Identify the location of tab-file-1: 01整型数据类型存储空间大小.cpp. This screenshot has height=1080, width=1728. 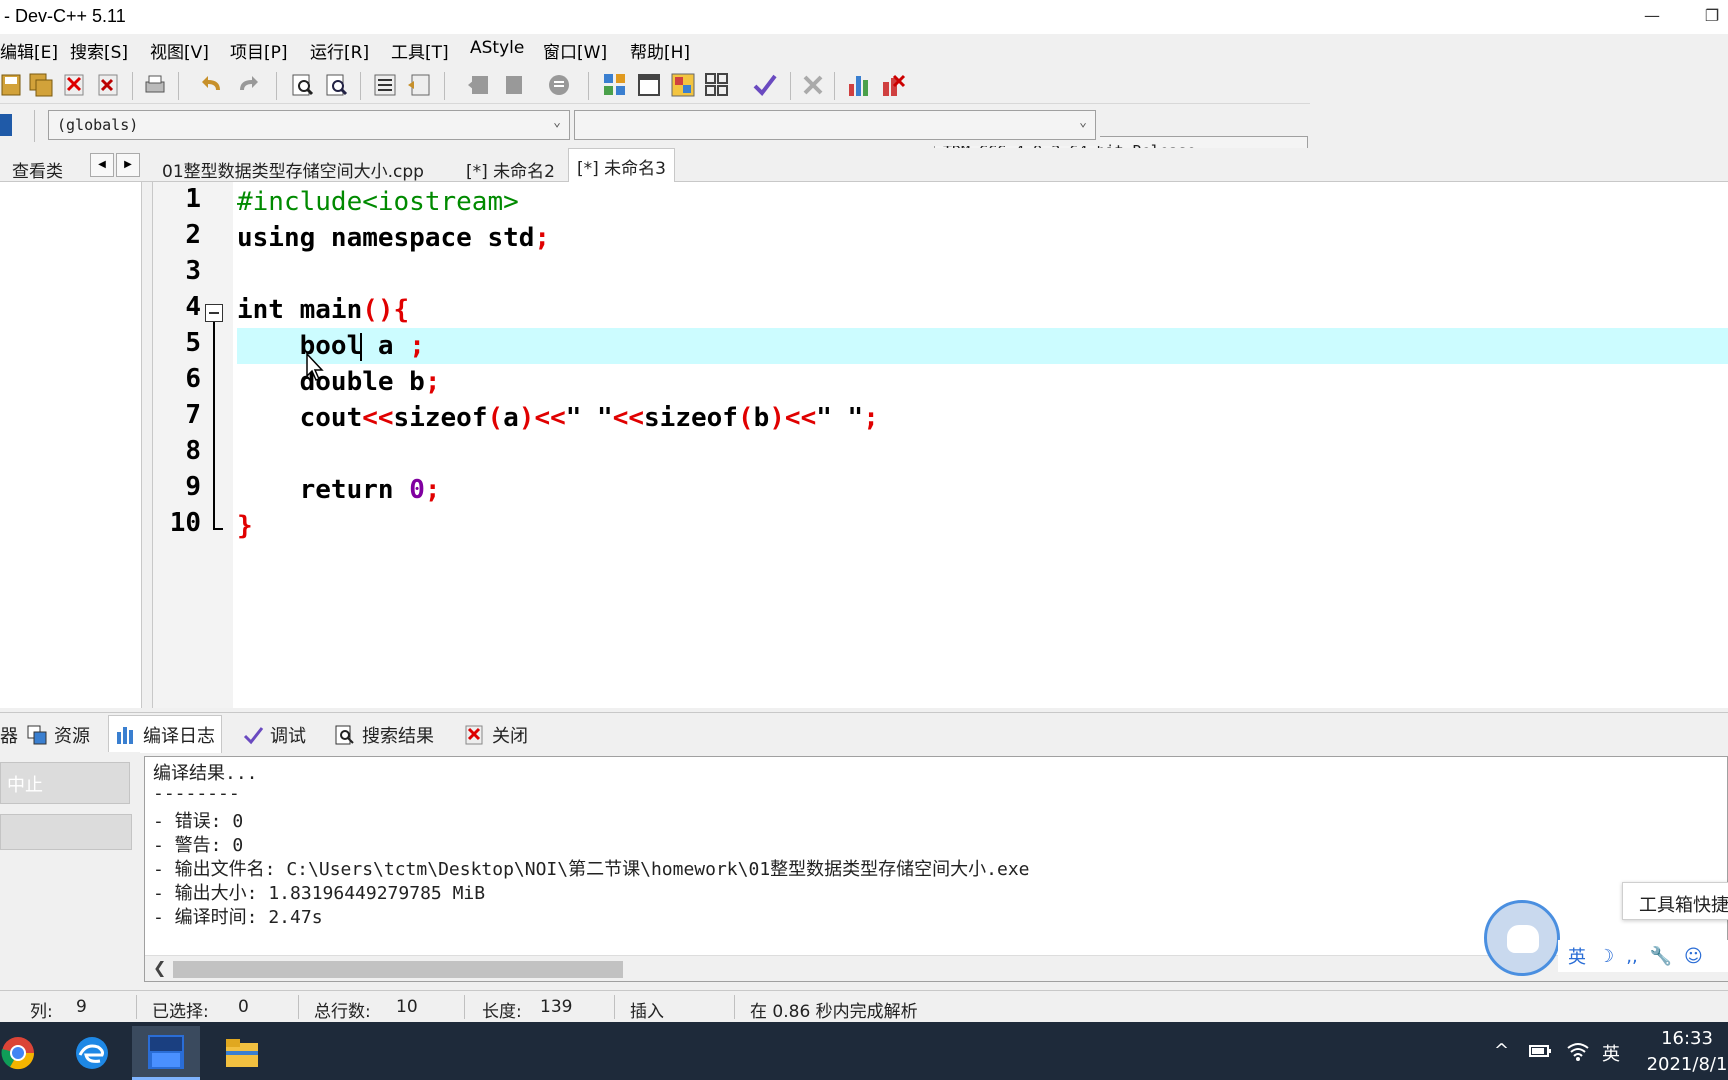
(293, 167).